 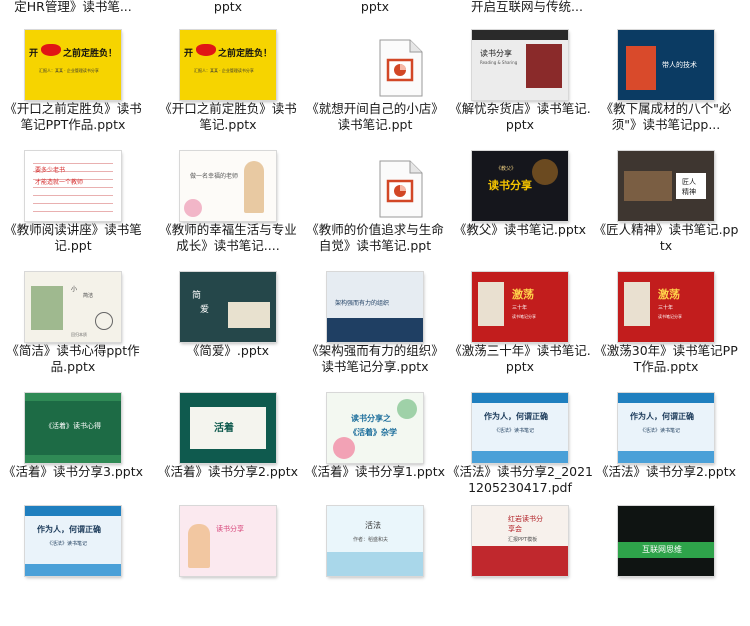 I want to click on file-thumbnail: 匠人 精神, so click(x=666, y=186).